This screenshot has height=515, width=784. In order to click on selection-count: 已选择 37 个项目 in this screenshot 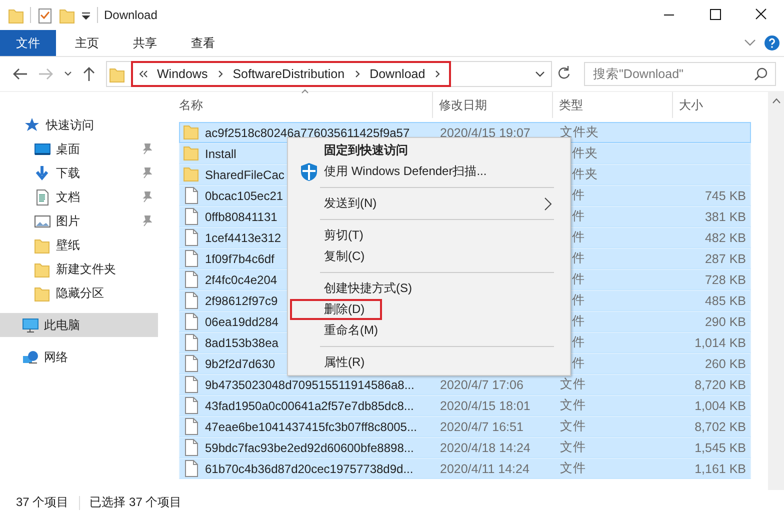, I will do `click(136, 502)`.